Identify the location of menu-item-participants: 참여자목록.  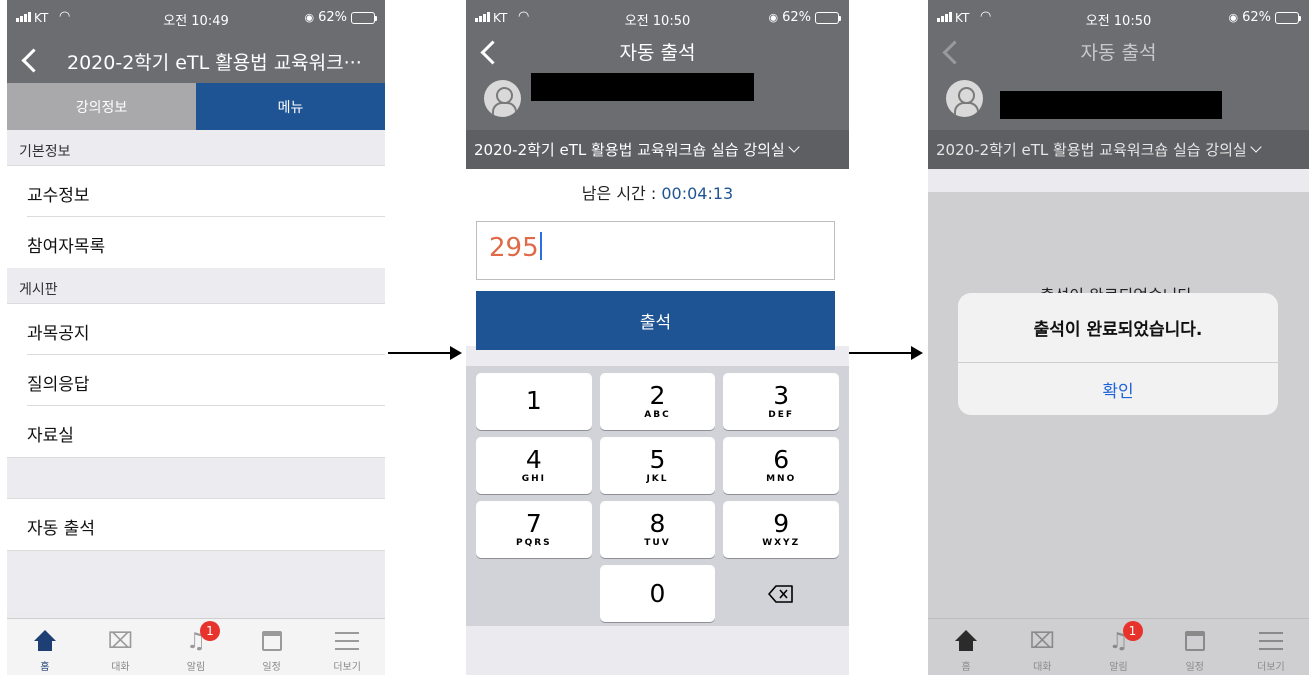
(196, 242).